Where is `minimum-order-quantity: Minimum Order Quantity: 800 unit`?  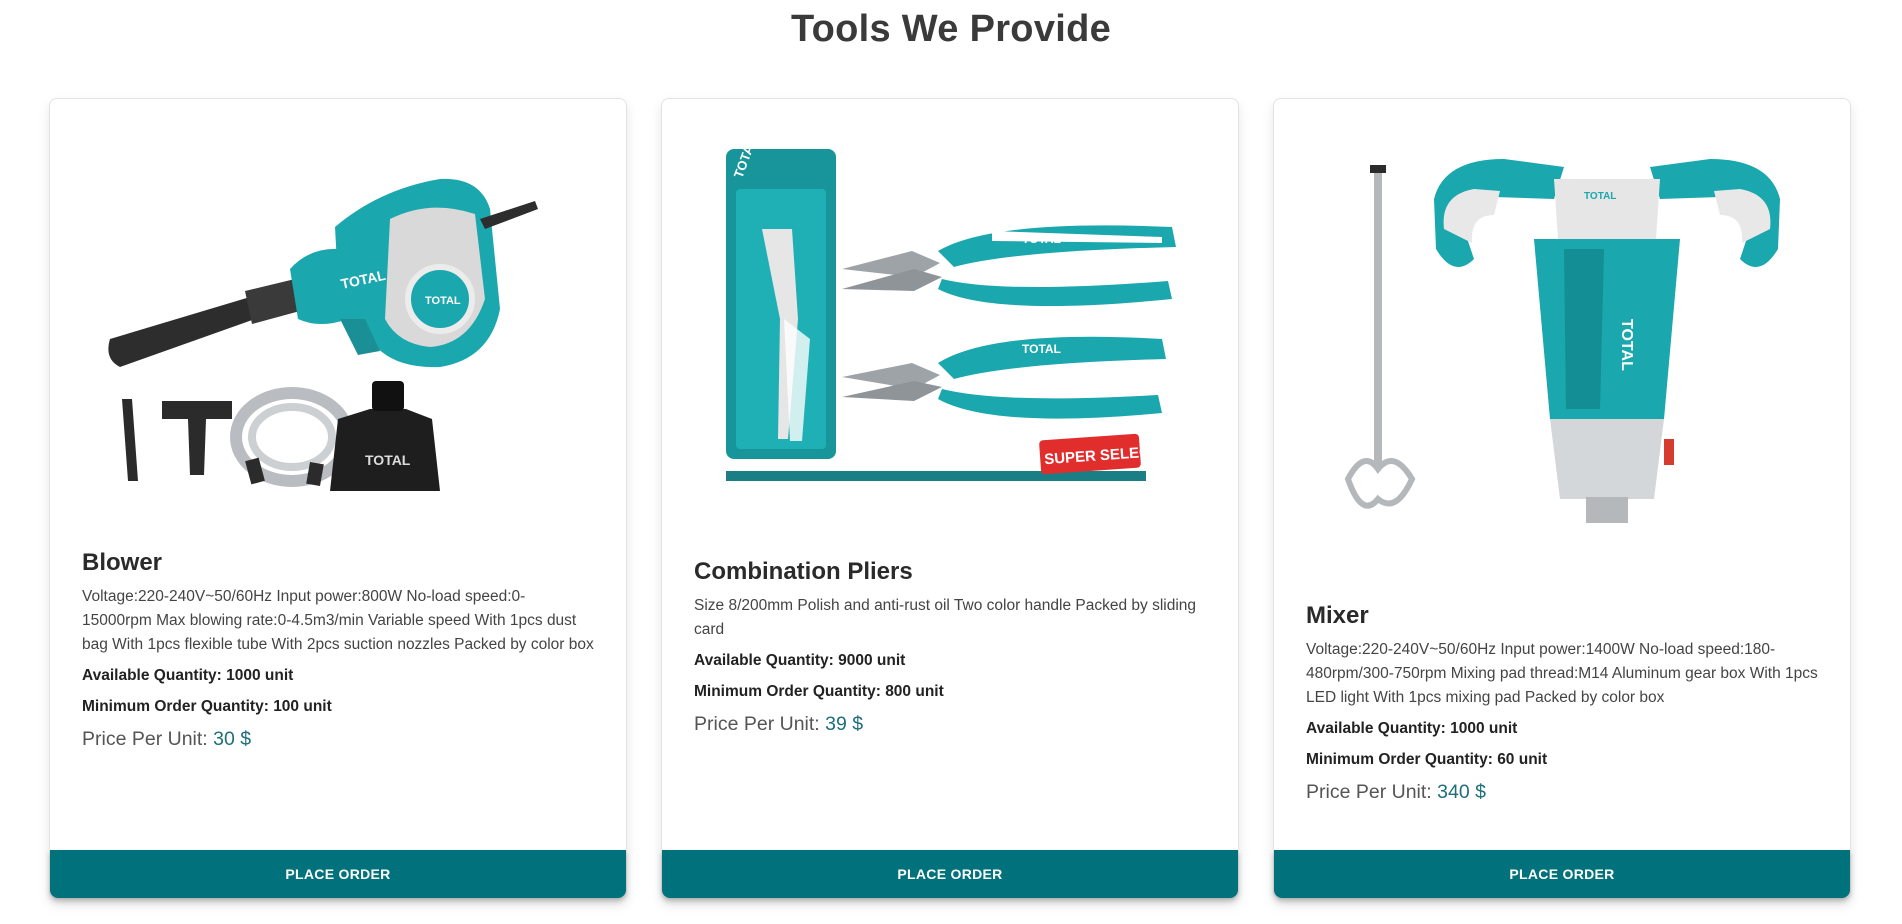
minimum-order-quantity: Minimum Order Quantity: 800 unit is located at coordinates (819, 691).